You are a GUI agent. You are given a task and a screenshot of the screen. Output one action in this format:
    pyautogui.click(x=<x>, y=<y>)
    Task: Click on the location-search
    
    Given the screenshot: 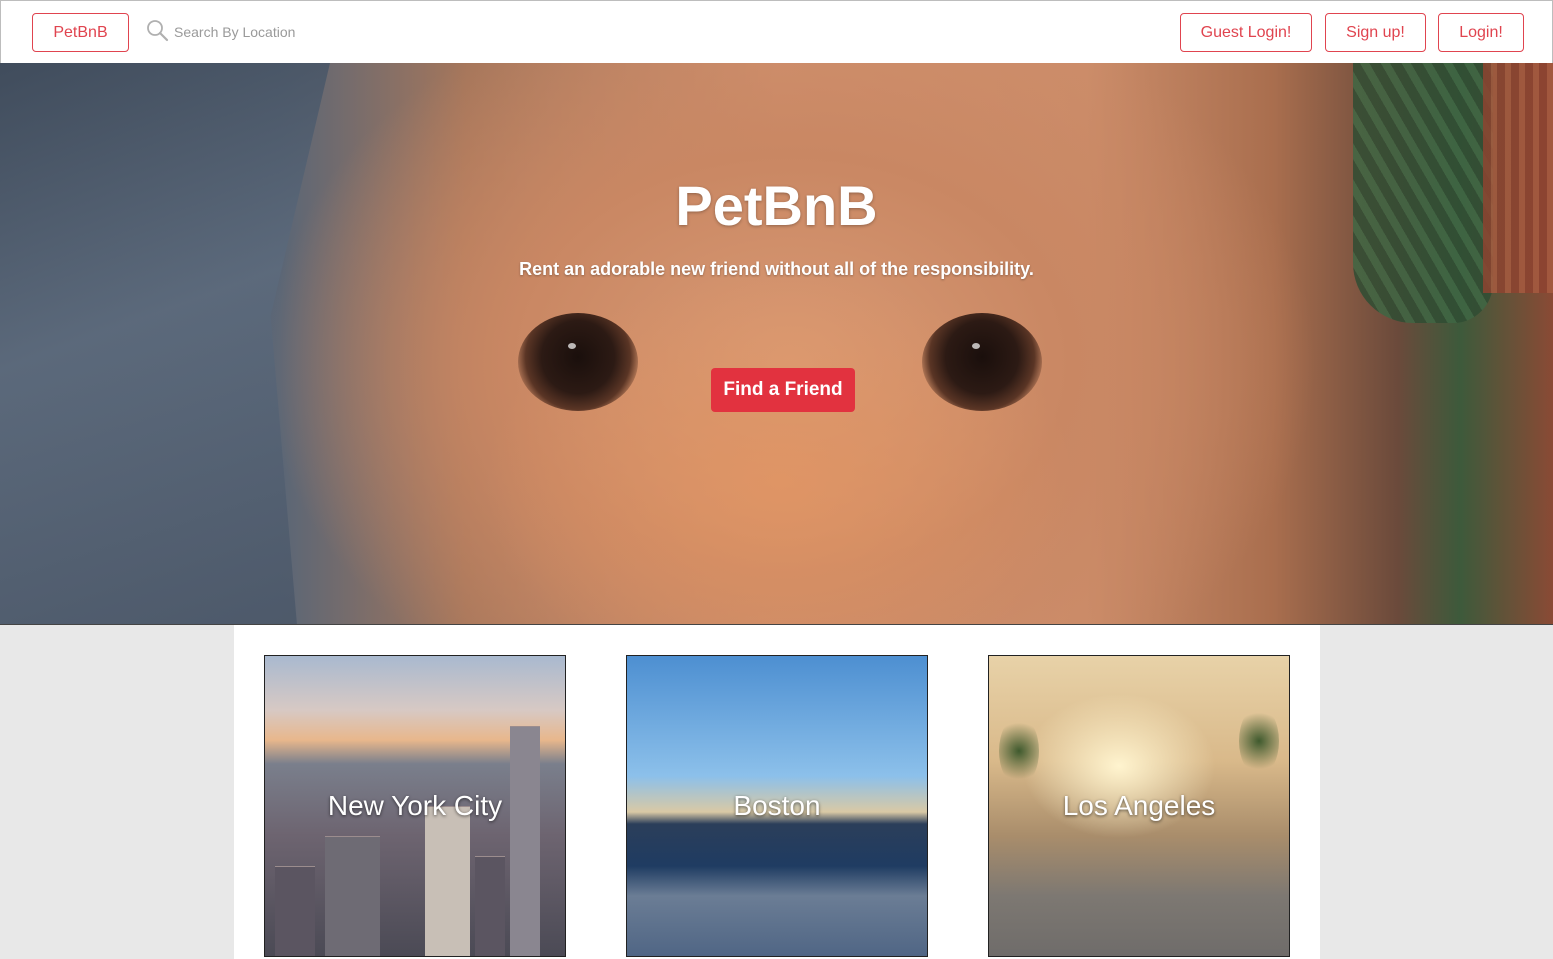 What is the action you would take?
    pyautogui.click(x=275, y=32)
    